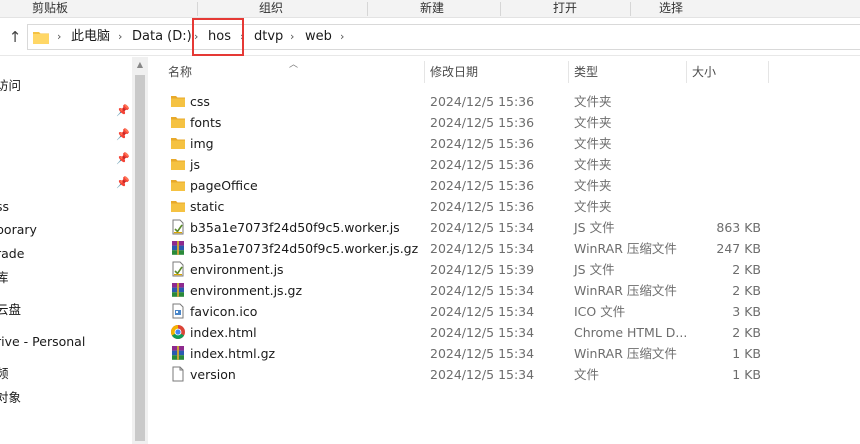 This screenshot has height=444, width=860. What do you see at coordinates (178, 311) in the screenshot?
I see `ico-file-icon` at bounding box center [178, 311].